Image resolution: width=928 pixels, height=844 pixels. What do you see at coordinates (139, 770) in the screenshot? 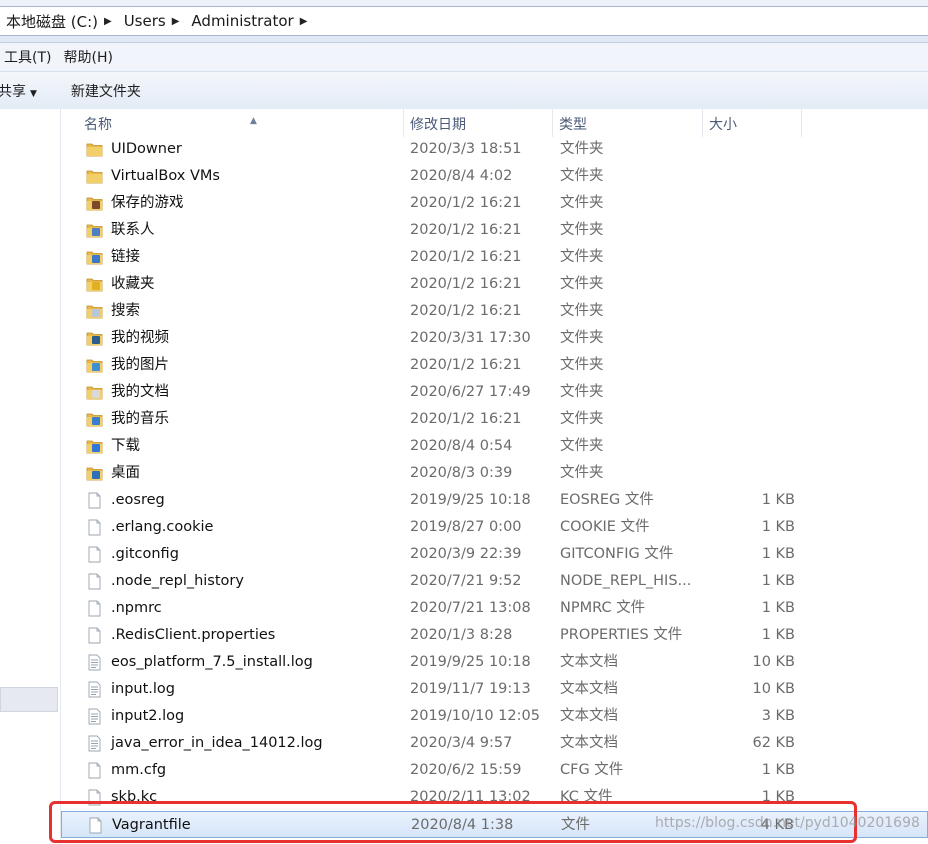
I see `file-name: mm.cfg` at bounding box center [139, 770].